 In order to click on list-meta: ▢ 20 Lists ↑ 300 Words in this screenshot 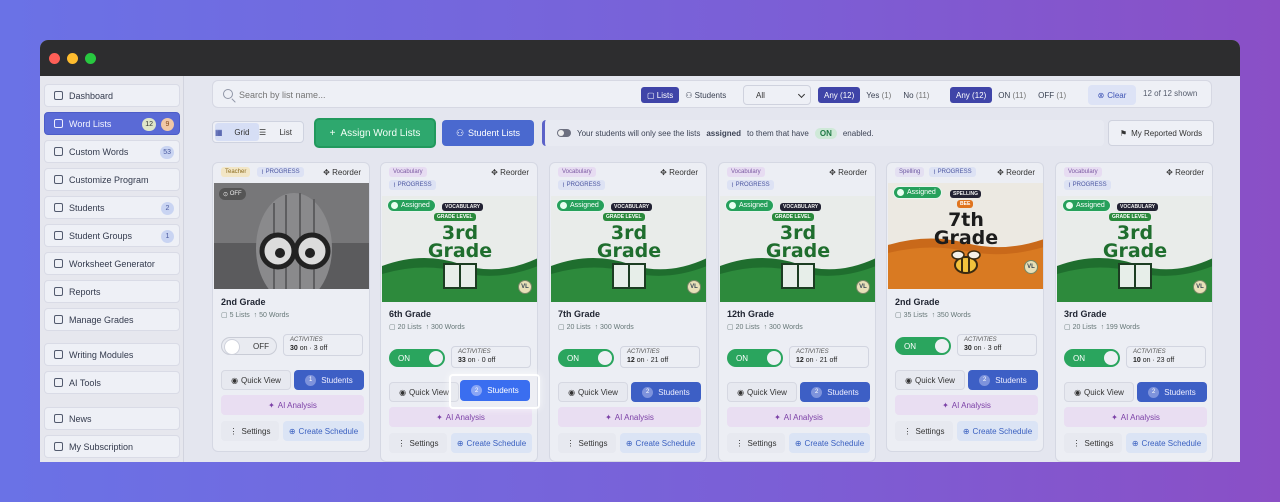, I will do `click(765, 327)`.